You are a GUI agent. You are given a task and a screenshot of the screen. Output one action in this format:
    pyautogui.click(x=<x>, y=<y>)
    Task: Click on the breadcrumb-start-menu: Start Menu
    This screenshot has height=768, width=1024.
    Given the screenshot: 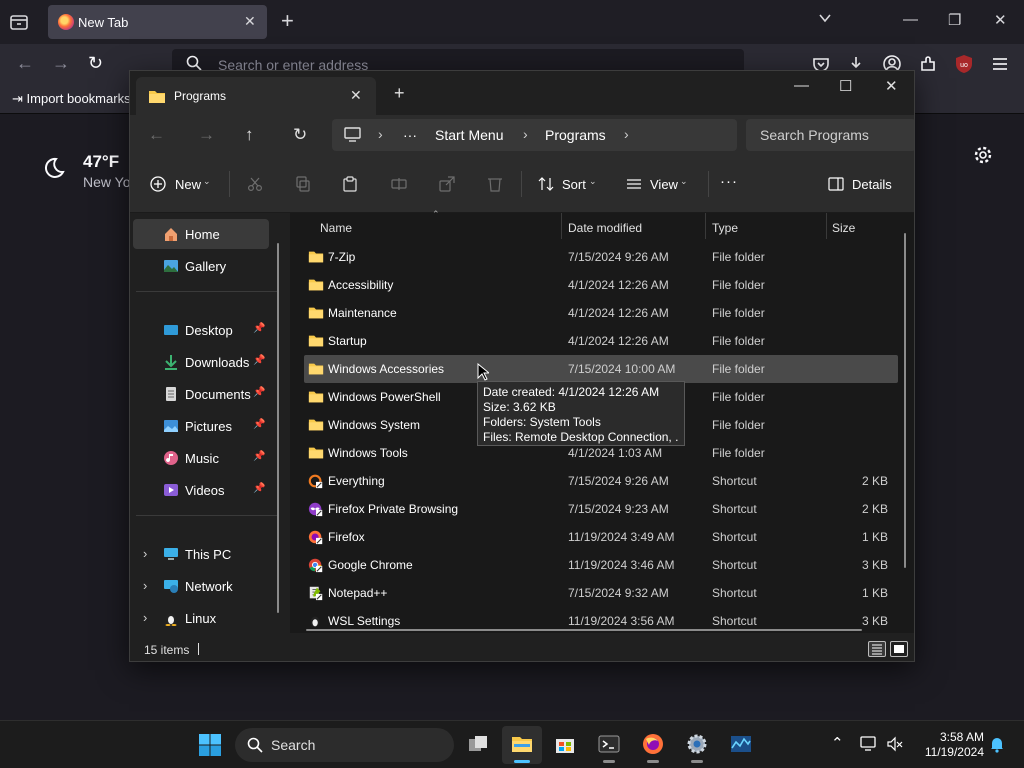 What is the action you would take?
    pyautogui.click(x=469, y=135)
    